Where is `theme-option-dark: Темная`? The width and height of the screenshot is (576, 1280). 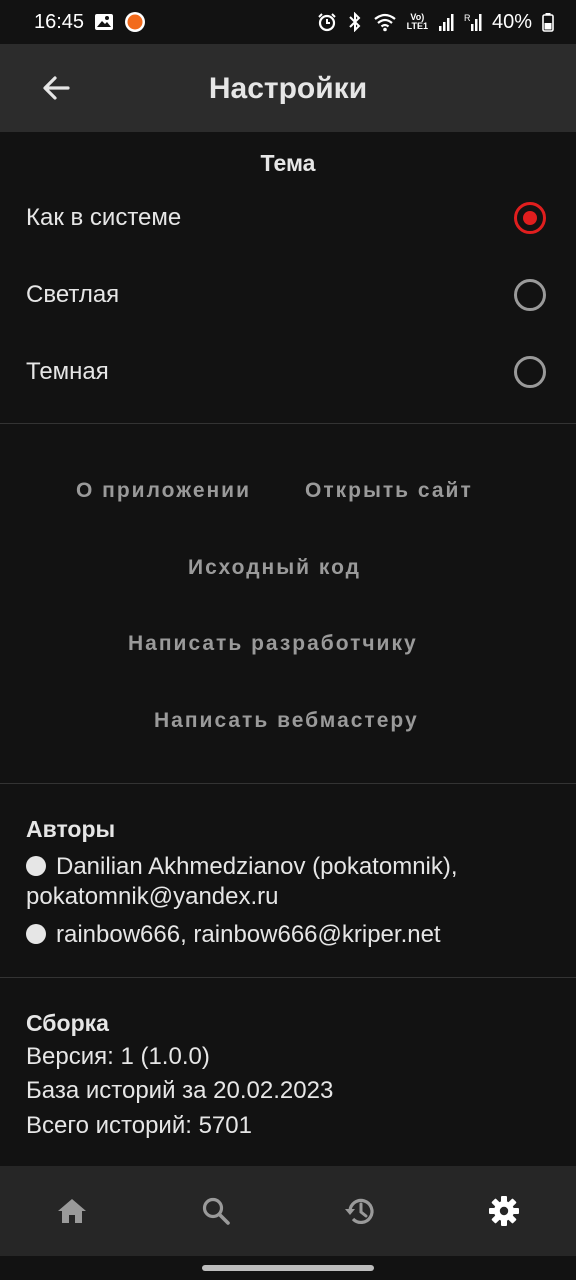
theme-option-dark: Темная is located at coordinates (288, 374).